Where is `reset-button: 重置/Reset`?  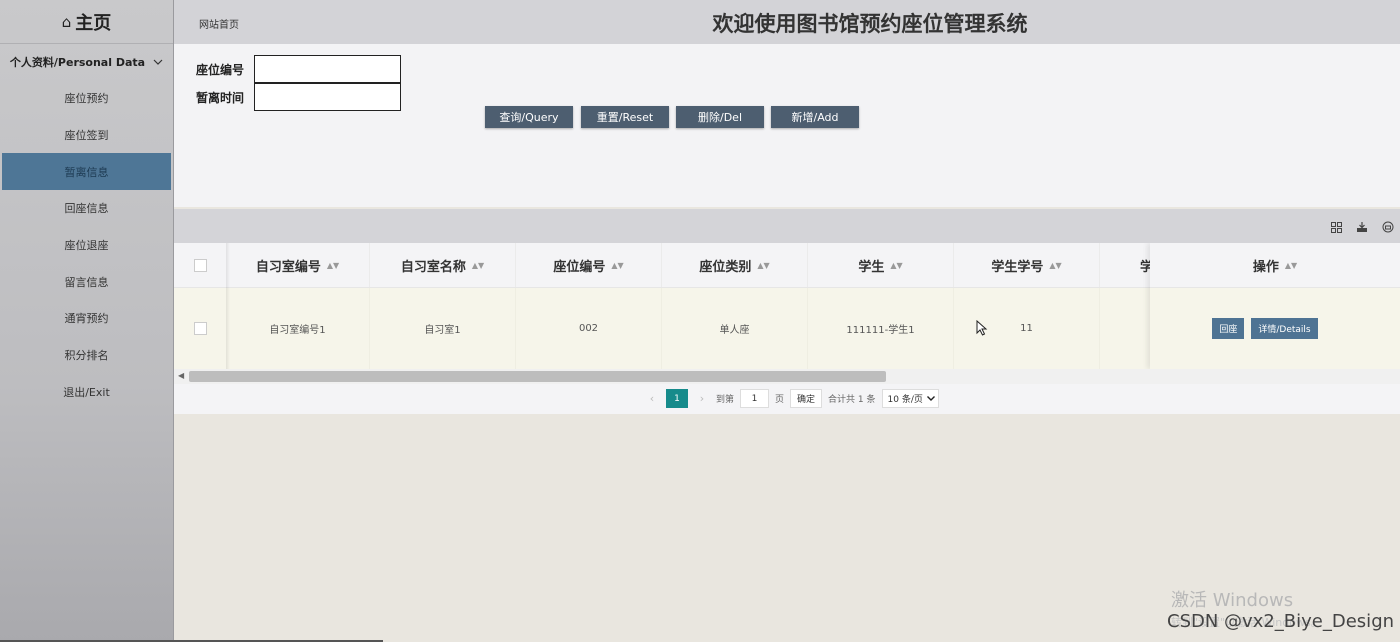 reset-button: 重置/Reset is located at coordinates (625, 117).